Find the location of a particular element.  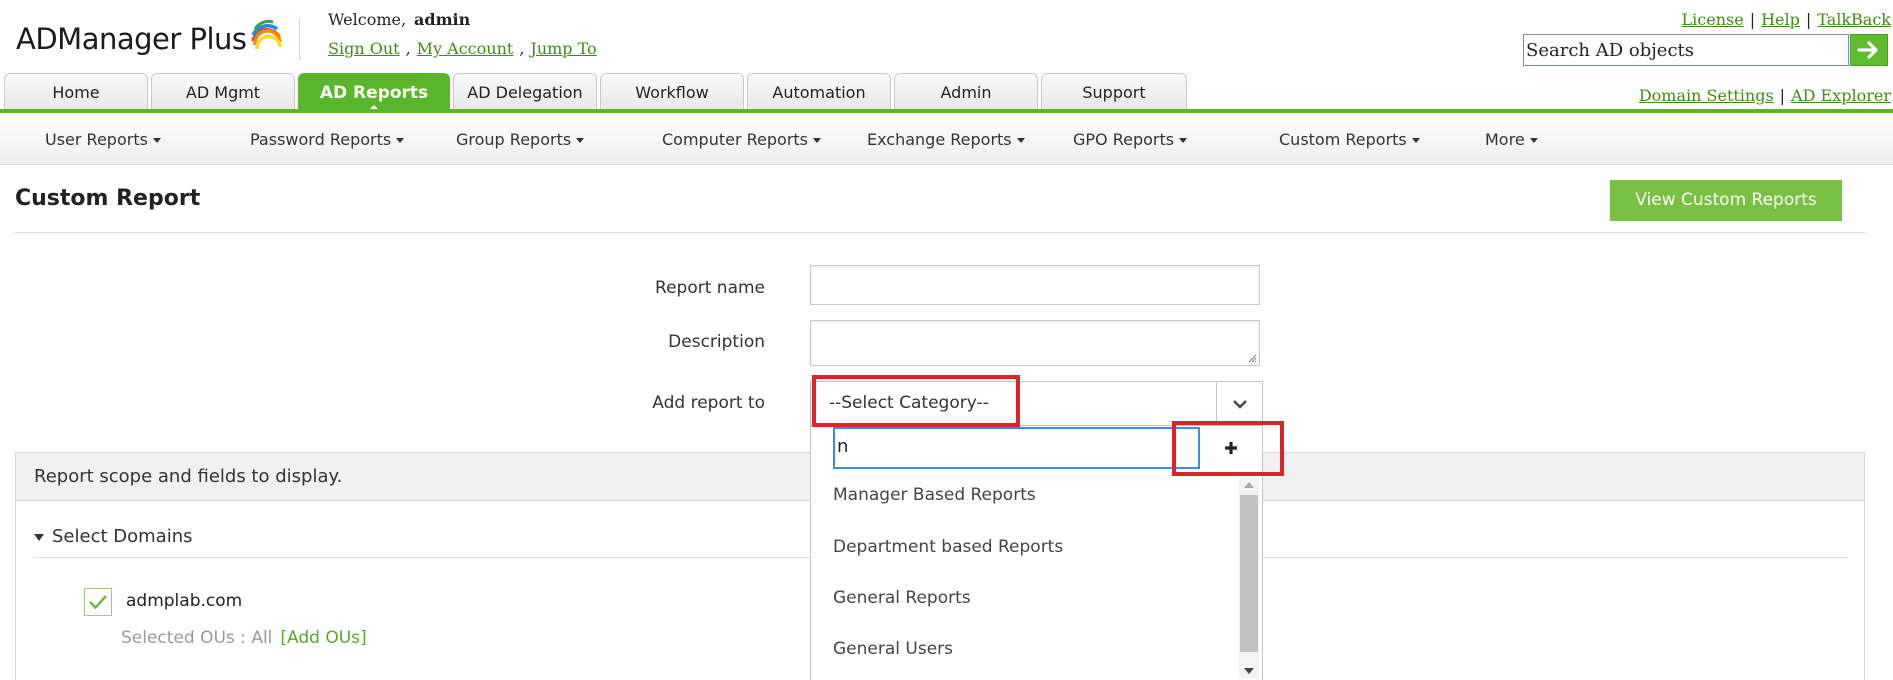

resize-grip-icon is located at coordinates (1252, 358).